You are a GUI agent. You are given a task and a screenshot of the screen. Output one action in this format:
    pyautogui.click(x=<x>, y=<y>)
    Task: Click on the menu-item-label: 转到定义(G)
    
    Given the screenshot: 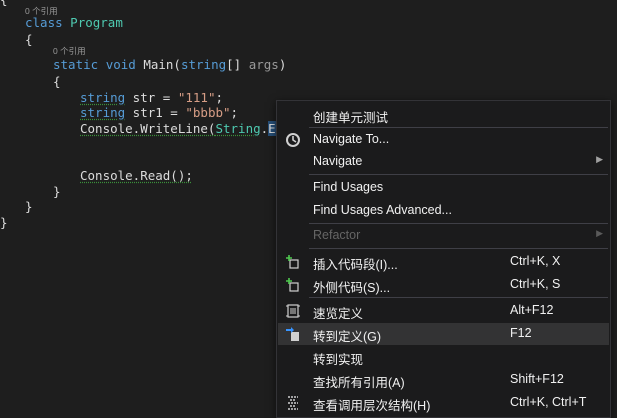 What is the action you would take?
    pyautogui.click(x=347, y=337)
    